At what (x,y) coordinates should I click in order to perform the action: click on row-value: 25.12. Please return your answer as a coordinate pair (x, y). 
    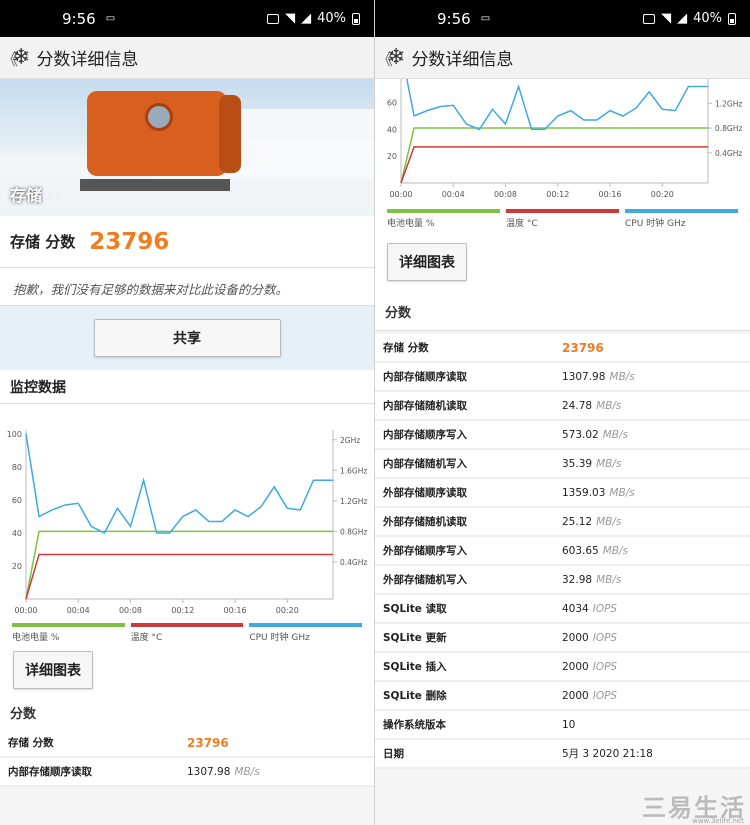
    Looking at the image, I should click on (577, 521).